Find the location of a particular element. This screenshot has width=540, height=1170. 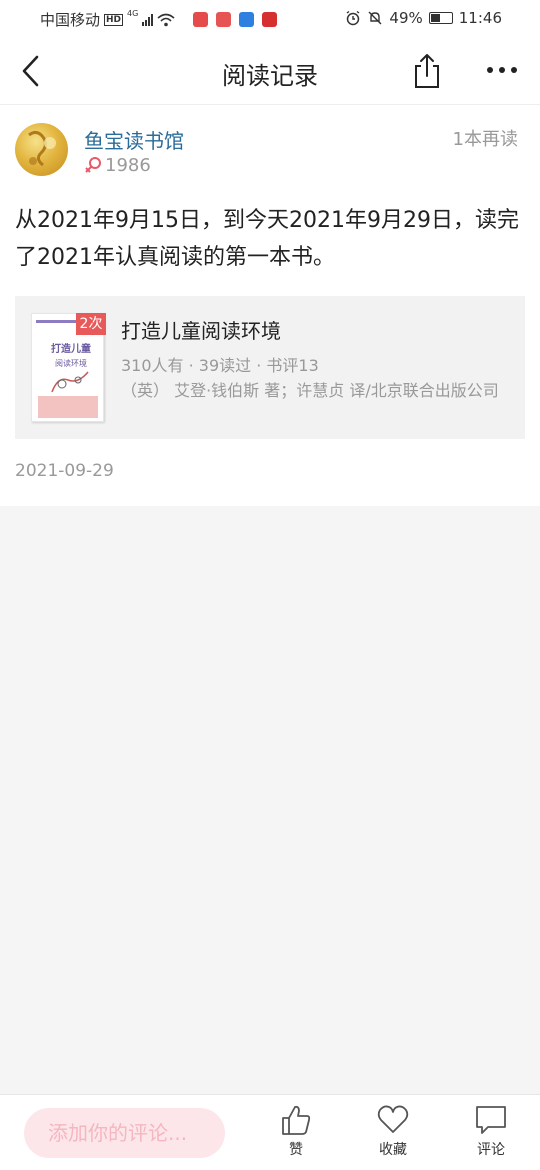

like-label: 赞 is located at coordinates (296, 1150).